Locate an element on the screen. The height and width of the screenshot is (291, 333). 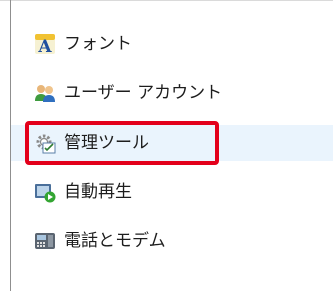
list-item-user-accounts: ユーザー アカウント is located at coordinates (172, 93).